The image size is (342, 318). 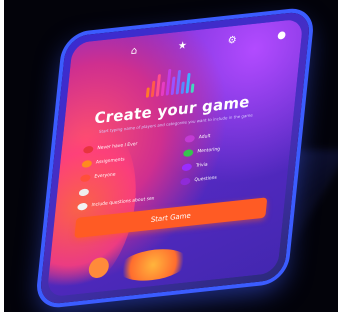 I want to click on info-icon: ●, so click(x=282, y=35).